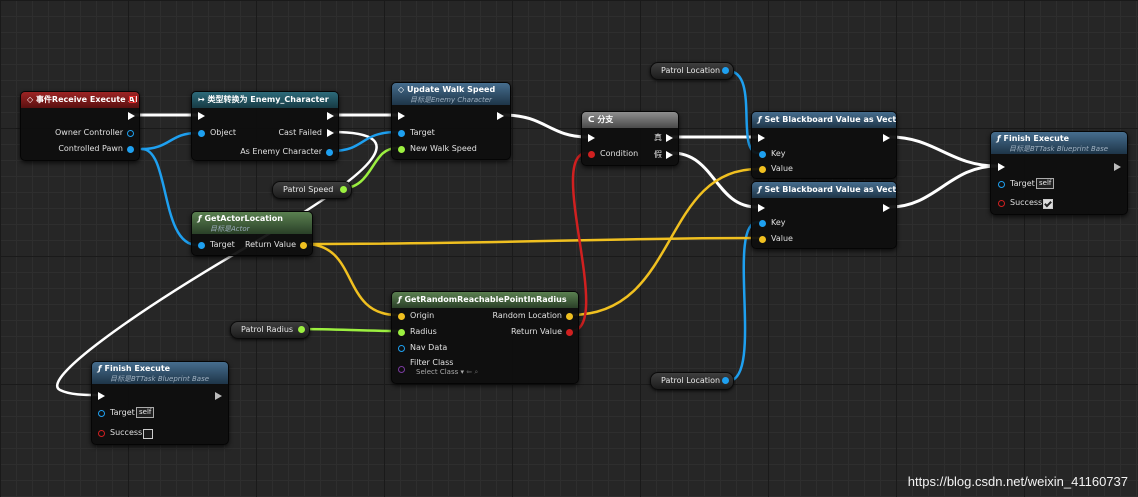 The width and height of the screenshot is (1138, 497). What do you see at coordinates (160, 379) in the screenshot?
I see `node-subtitle: 目标是BTTask Blueprint Base` at bounding box center [160, 379].